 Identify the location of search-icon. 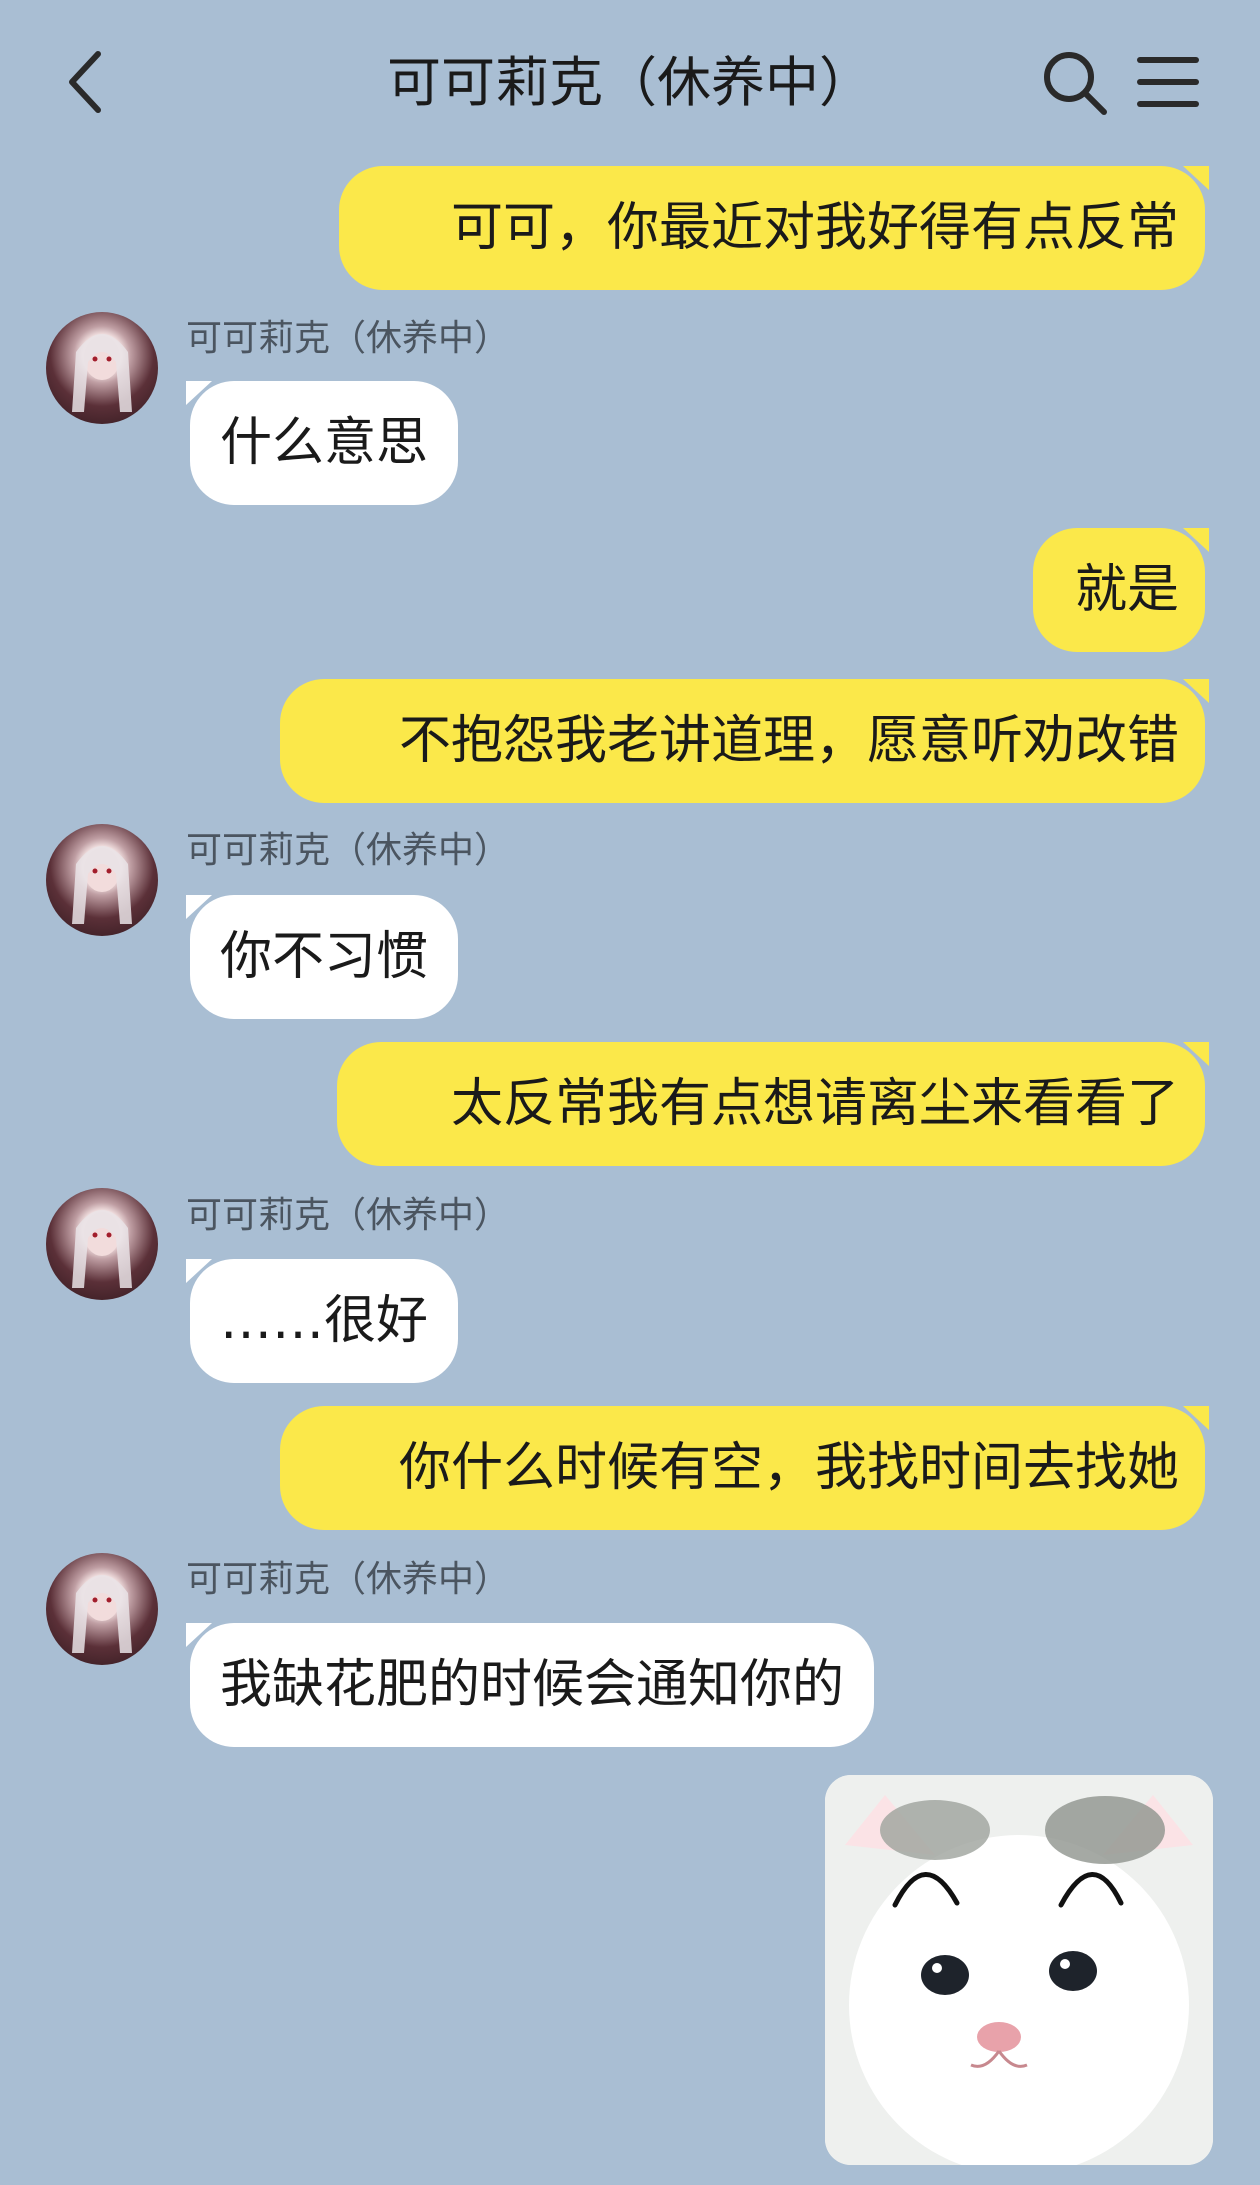
(1075, 83).